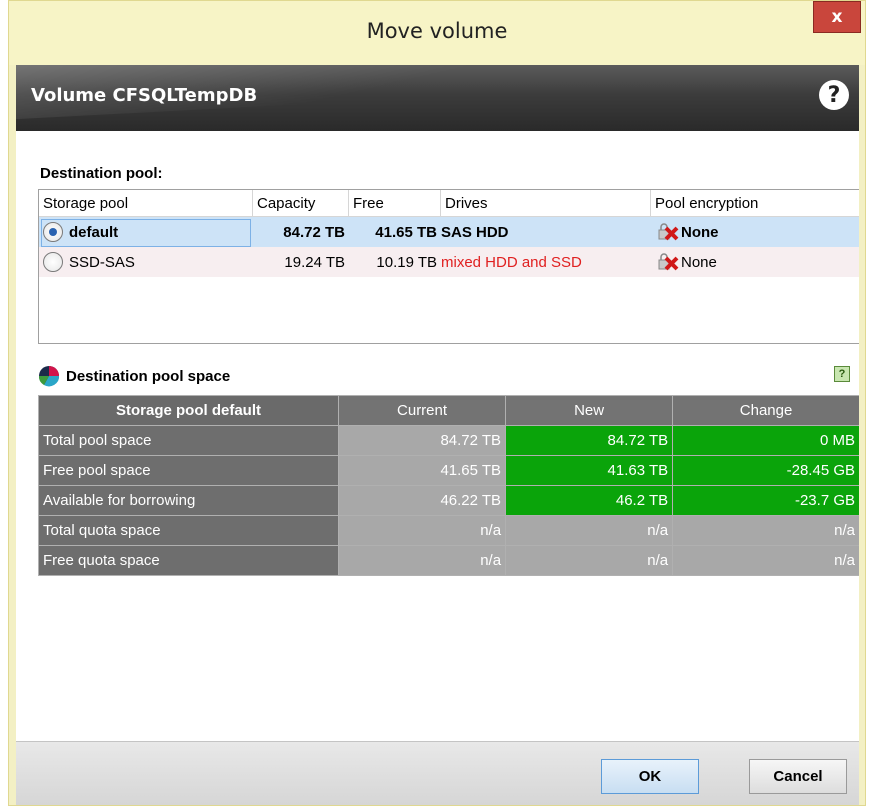 The height and width of the screenshot is (808, 871). What do you see at coordinates (314, 262) in the screenshot?
I see `pool-capacity: 19.24 TB` at bounding box center [314, 262].